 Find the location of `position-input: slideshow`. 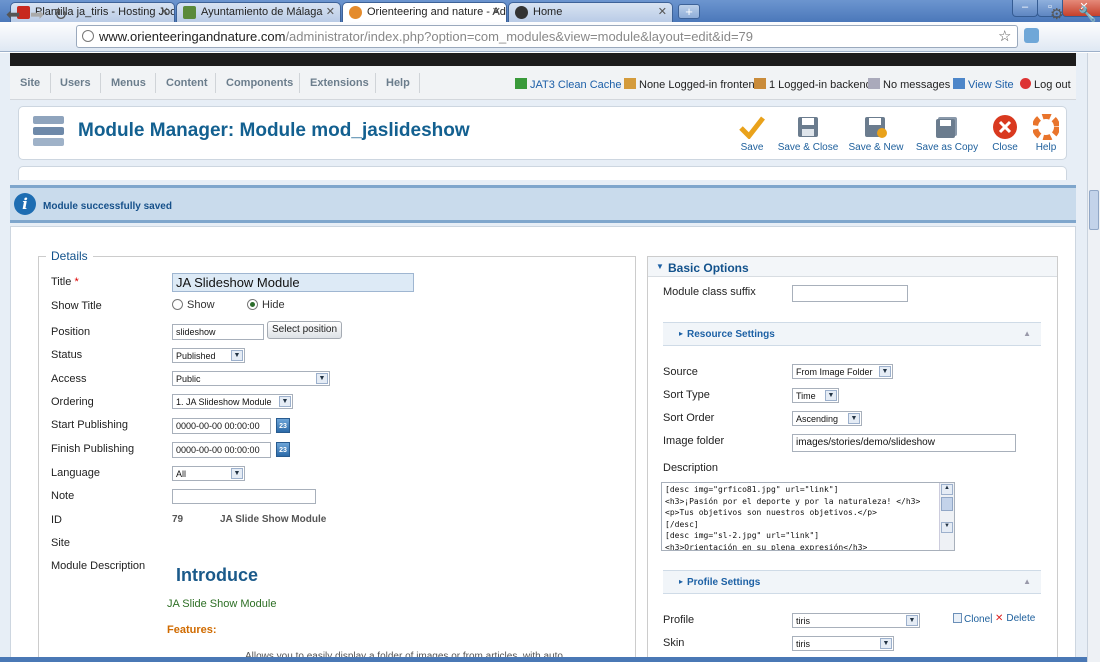

position-input: slideshow is located at coordinates (218, 332).